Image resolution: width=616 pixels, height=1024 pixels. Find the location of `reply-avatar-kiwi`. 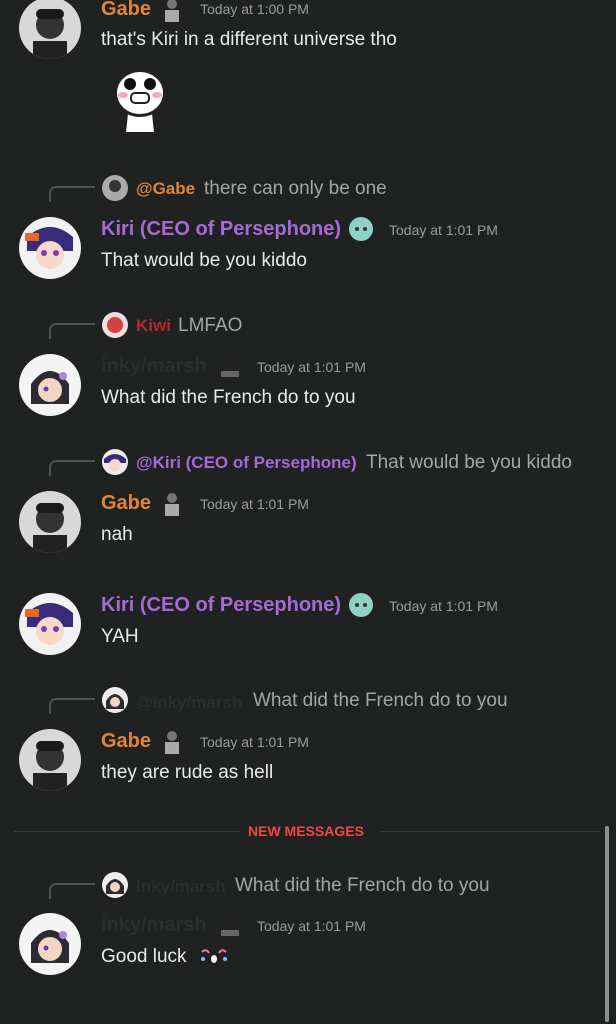

reply-avatar-kiwi is located at coordinates (115, 325).